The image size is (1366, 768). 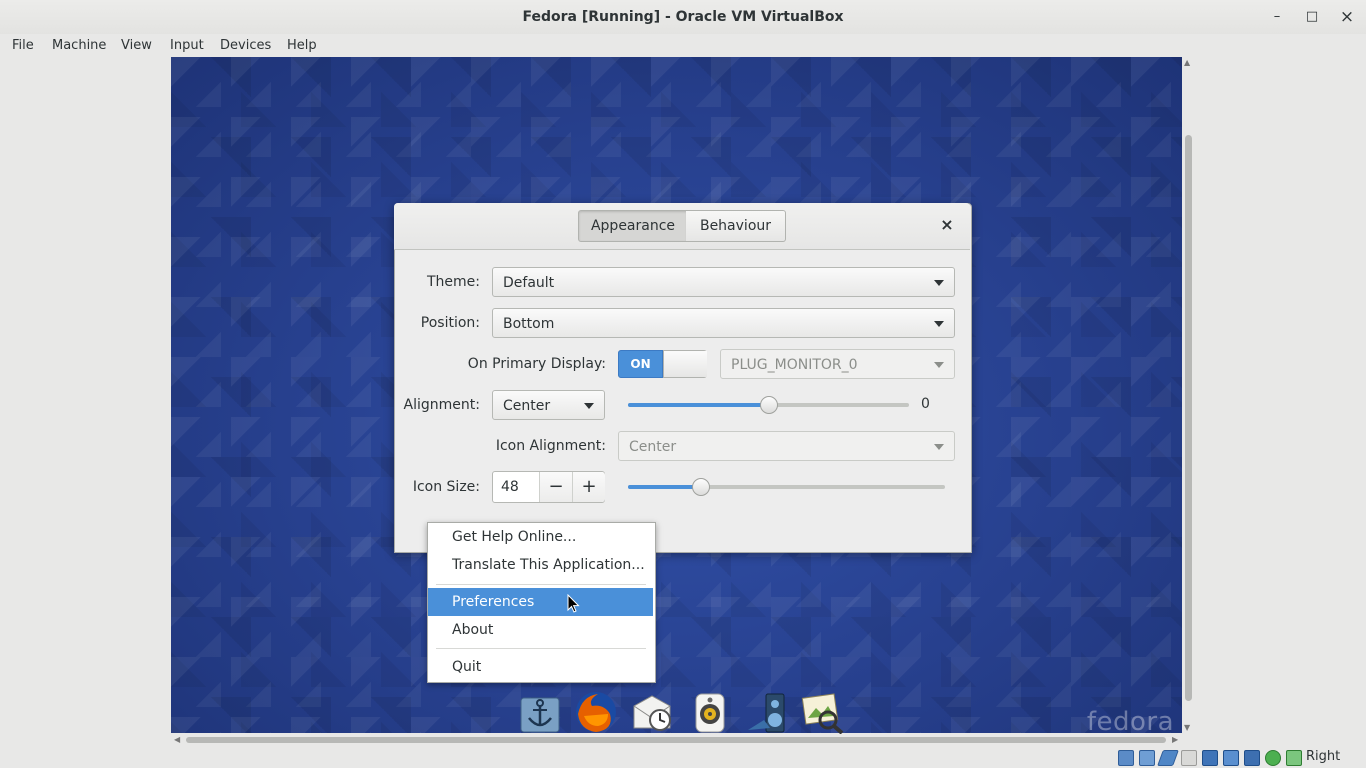 I want to click on video-capture-icon, so click(x=1273, y=758).